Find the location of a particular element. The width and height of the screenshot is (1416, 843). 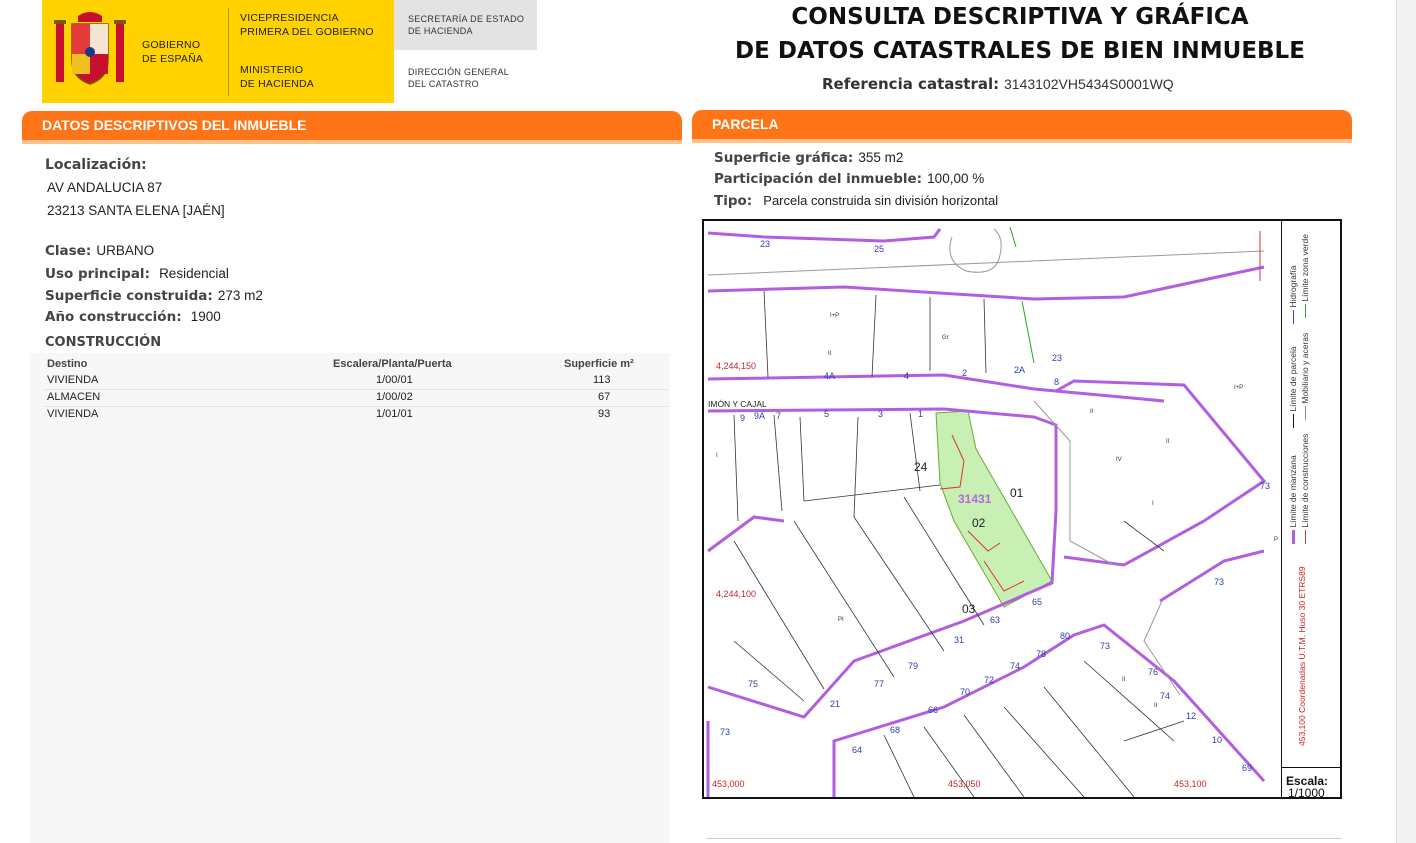

page-edge-strip is located at coordinates (1406, 421).